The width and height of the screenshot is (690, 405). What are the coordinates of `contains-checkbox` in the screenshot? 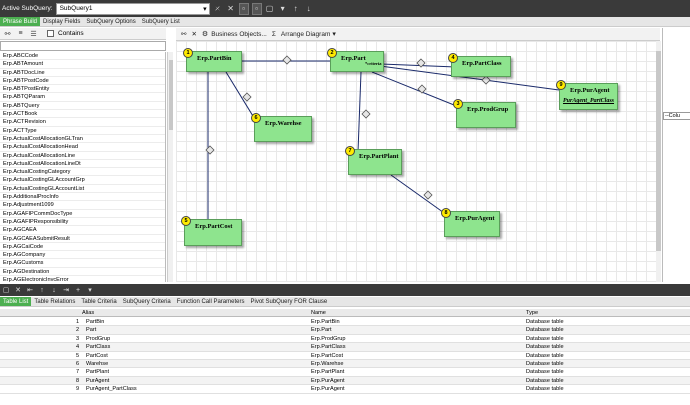 It's located at (50, 33).